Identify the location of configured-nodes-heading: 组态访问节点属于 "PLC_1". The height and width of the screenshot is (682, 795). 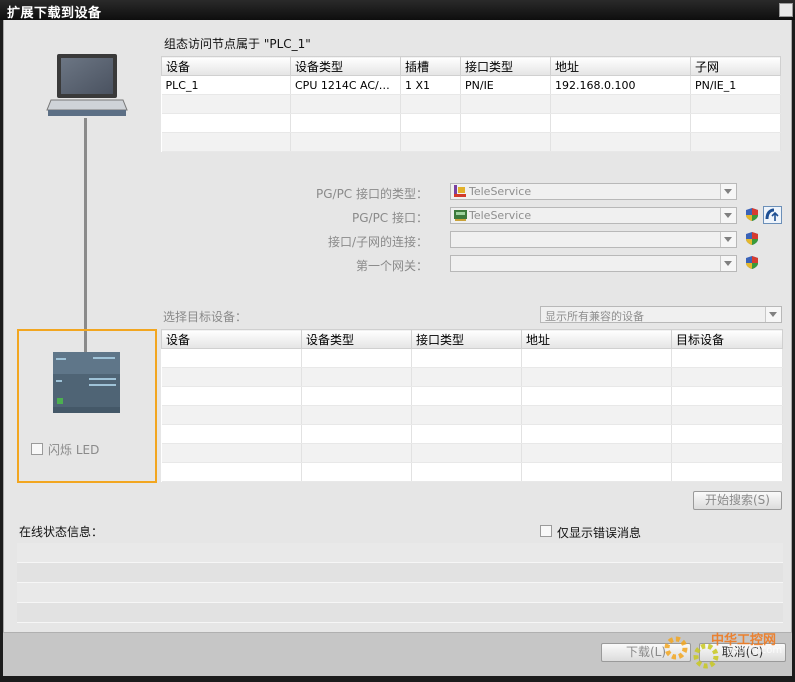
(237, 43).